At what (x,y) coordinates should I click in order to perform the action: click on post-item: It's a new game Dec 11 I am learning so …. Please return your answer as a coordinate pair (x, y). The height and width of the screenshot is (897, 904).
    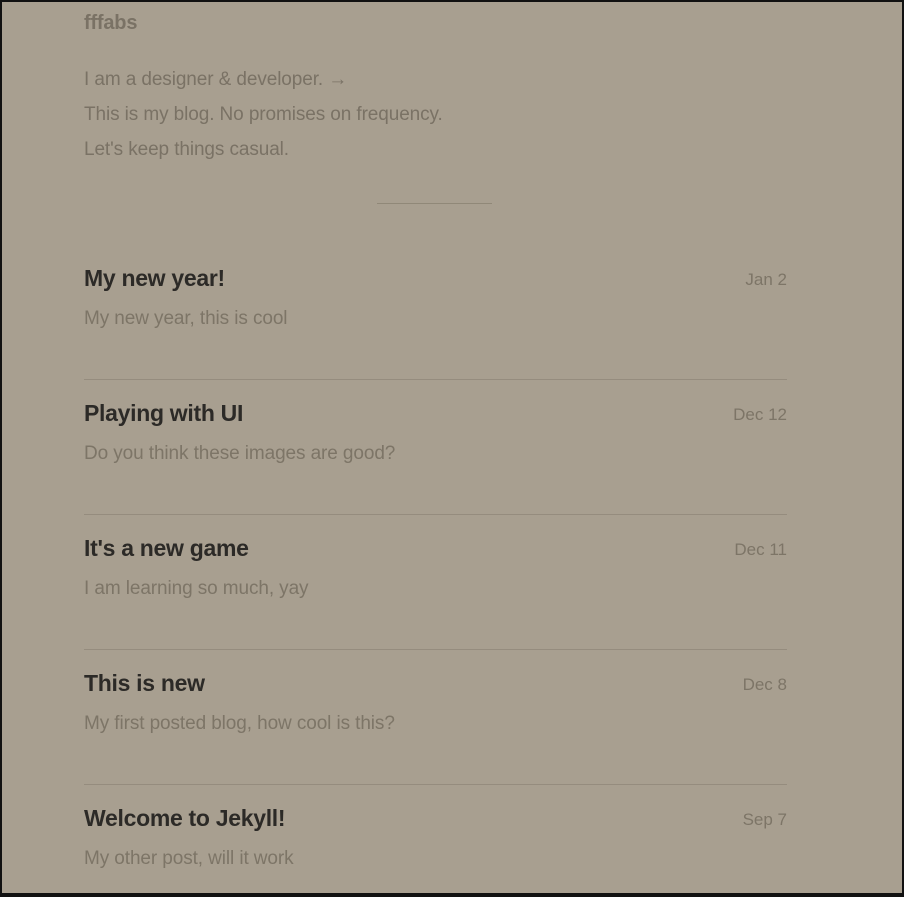
    Looking at the image, I should click on (435, 582).